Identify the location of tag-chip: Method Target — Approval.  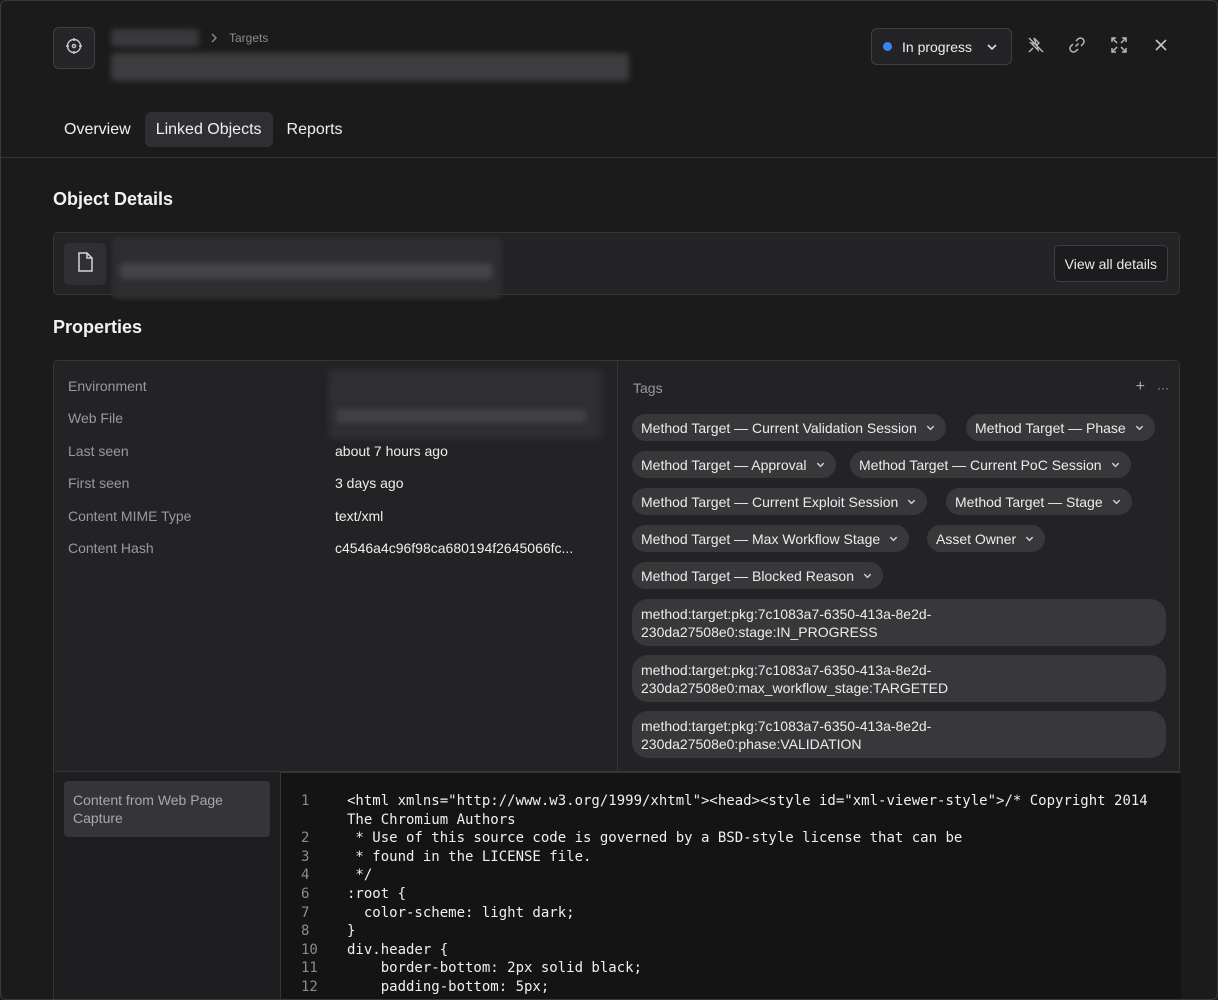
(734, 464).